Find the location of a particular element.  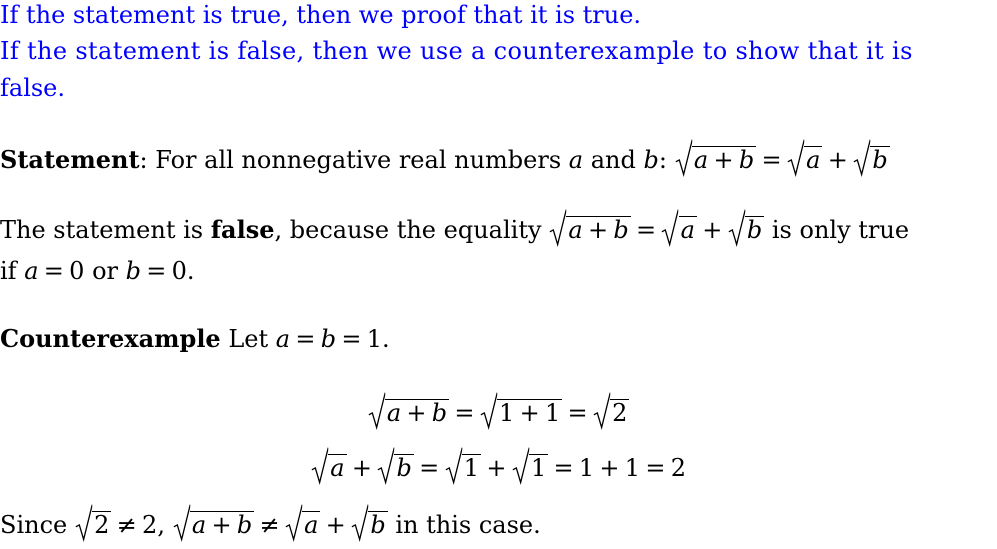

equality-expression: a + b = a + b is located at coordinates (657, 230).